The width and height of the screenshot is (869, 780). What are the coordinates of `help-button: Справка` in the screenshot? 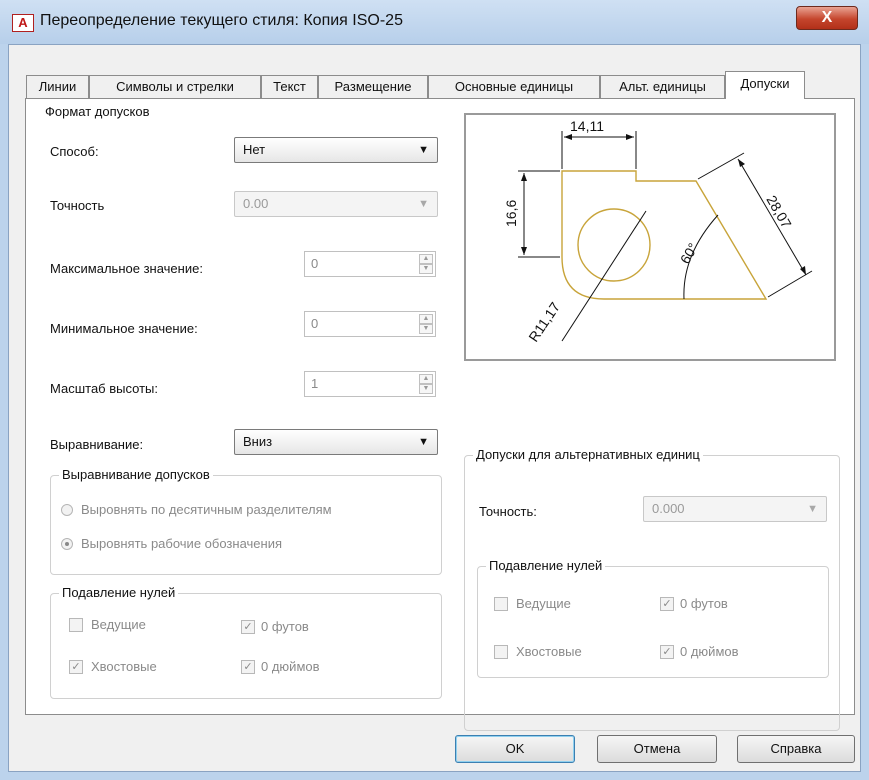 It's located at (796, 749).